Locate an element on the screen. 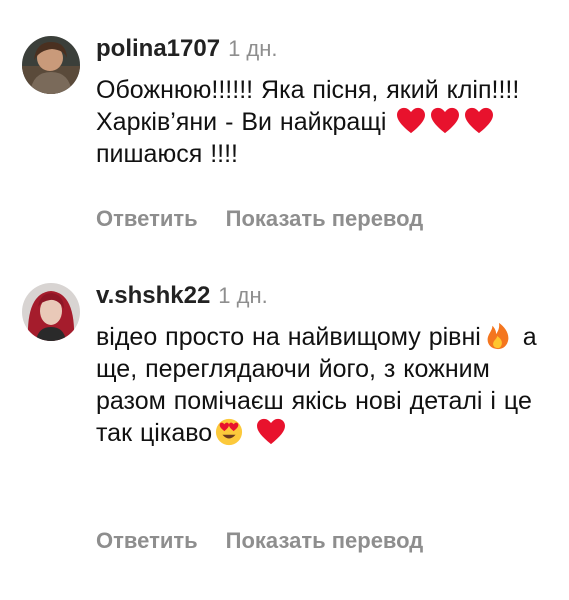 This screenshot has width=569, height=600. heart-eyes-icon is located at coordinates (229, 432).